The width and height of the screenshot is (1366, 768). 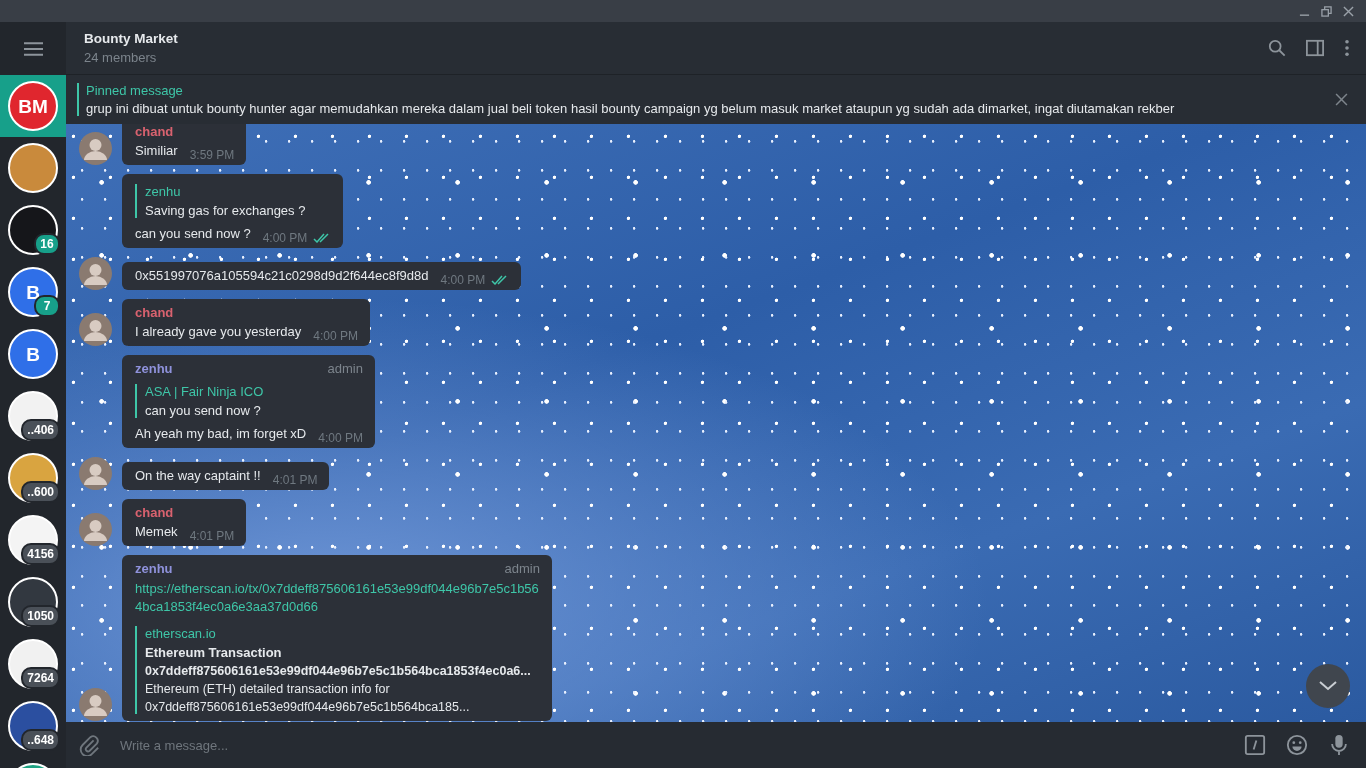 What do you see at coordinates (135, 90) in the screenshot?
I see `pinned-label: Pinned message` at bounding box center [135, 90].